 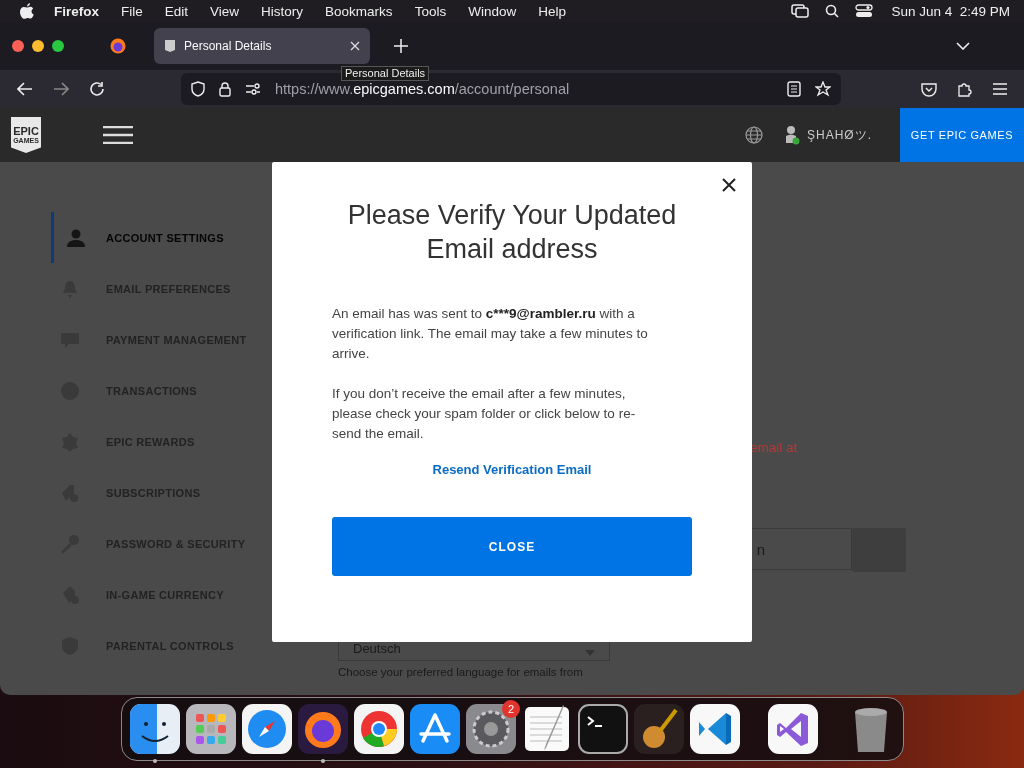 I want to click on menu-item: Help, so click(x=552, y=11).